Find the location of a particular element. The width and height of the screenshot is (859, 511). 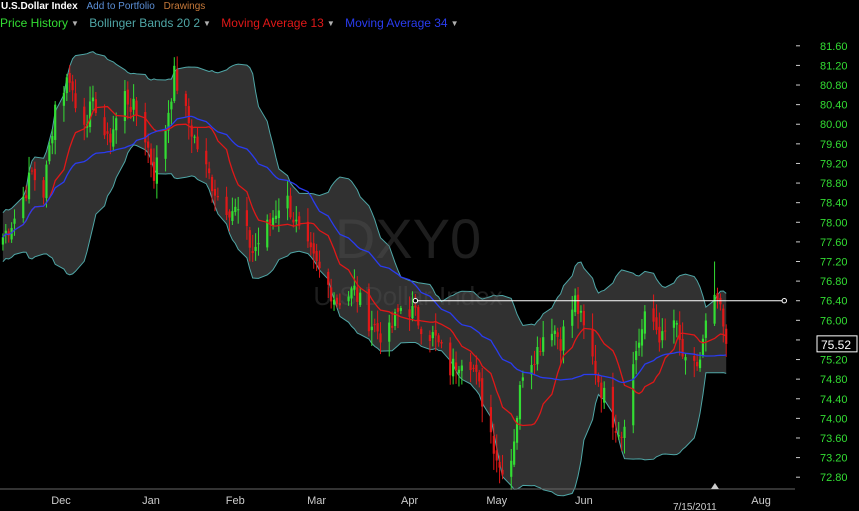

y-tick-label: 76.40 is located at coordinates (834, 302).